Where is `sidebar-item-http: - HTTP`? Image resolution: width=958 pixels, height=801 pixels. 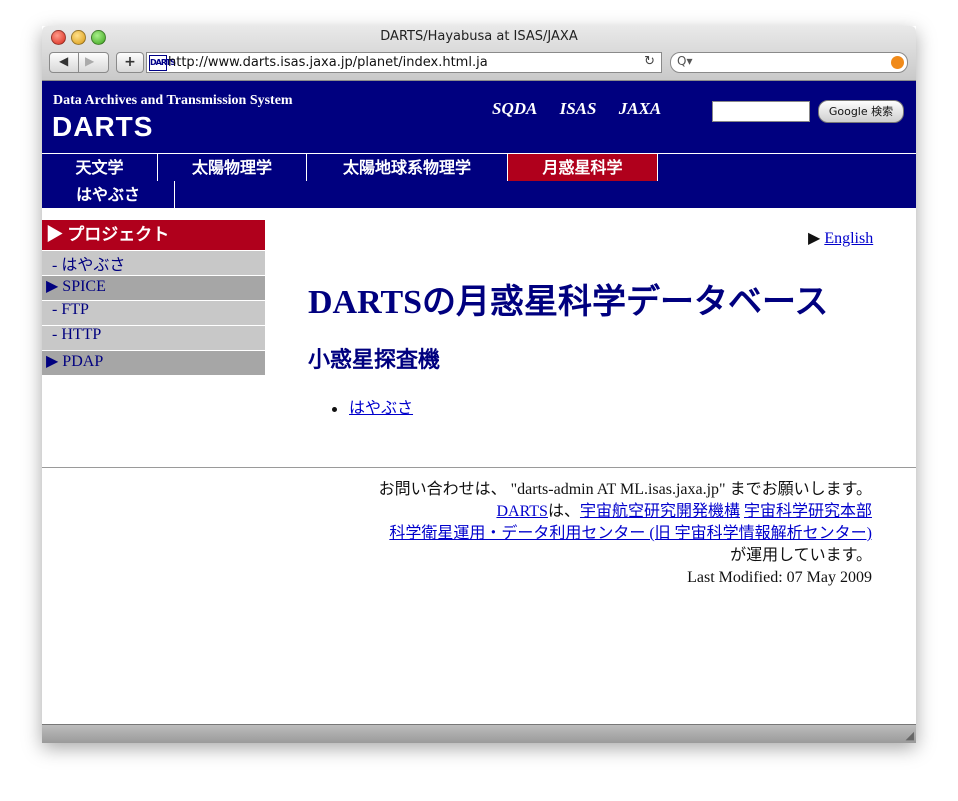
sidebar-item-http: - HTTP is located at coordinates (153, 338).